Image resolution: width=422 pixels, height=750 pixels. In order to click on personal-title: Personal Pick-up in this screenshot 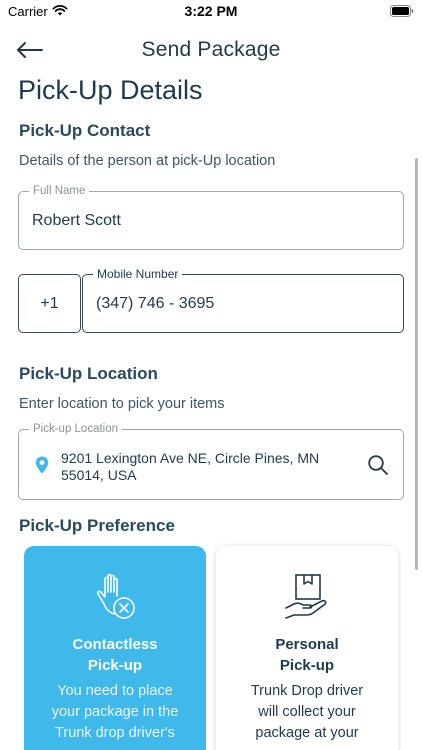, I will do `click(307, 655)`.